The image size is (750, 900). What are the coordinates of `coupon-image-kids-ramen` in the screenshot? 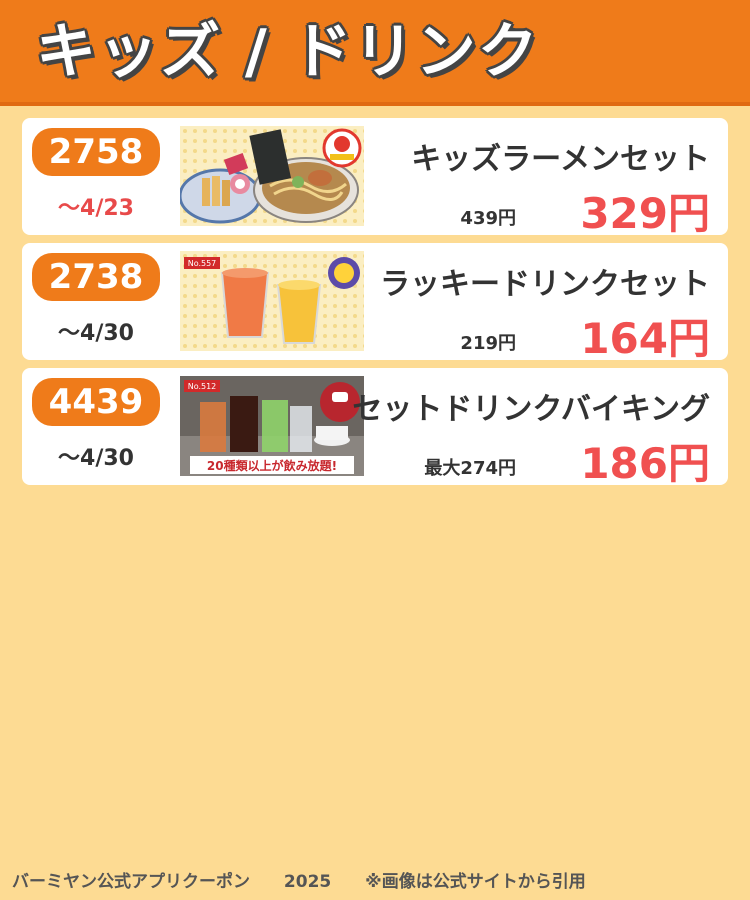 It's located at (272, 176).